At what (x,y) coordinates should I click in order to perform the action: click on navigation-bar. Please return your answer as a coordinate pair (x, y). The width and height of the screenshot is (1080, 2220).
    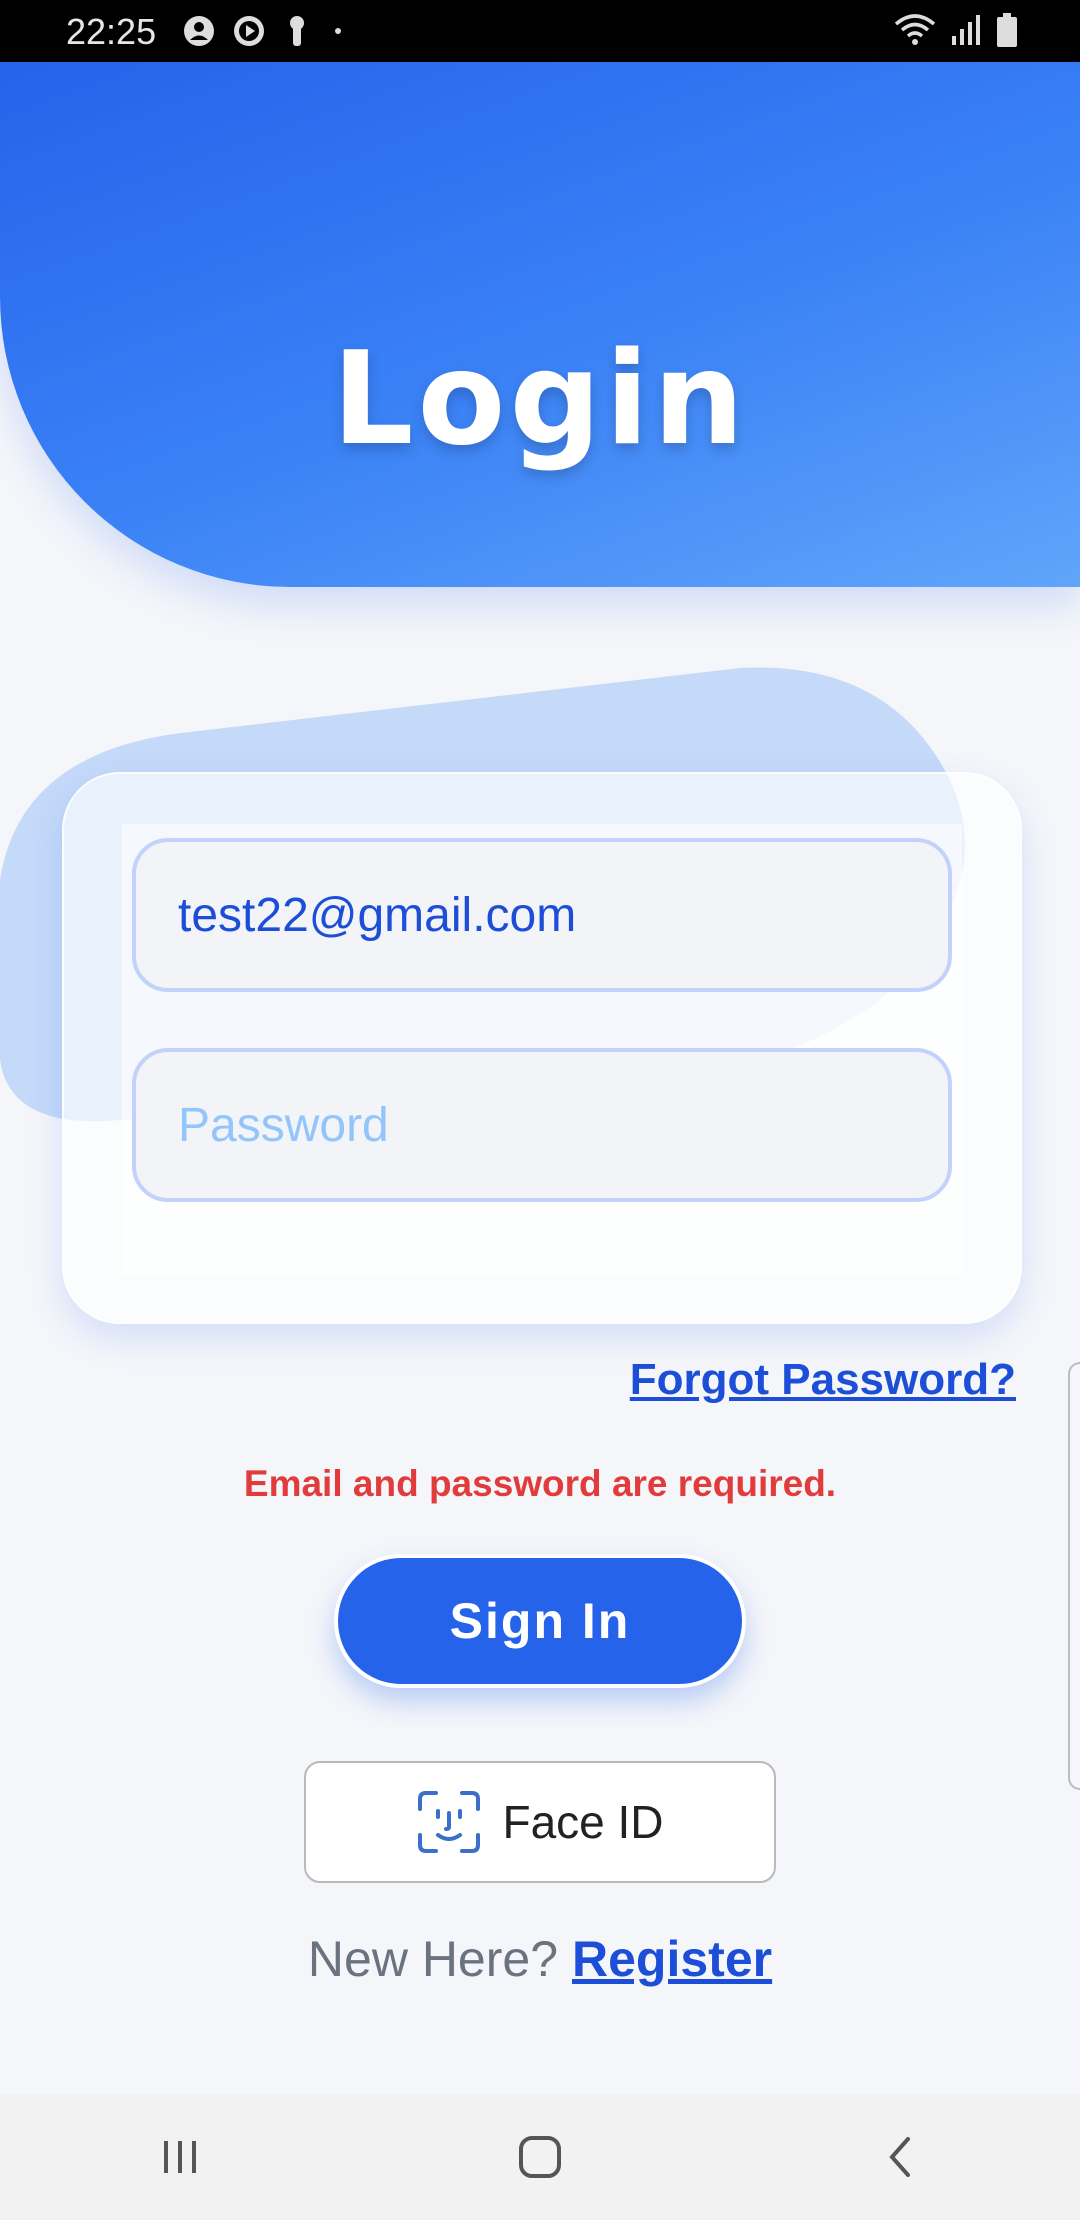
    Looking at the image, I should click on (540, 2157).